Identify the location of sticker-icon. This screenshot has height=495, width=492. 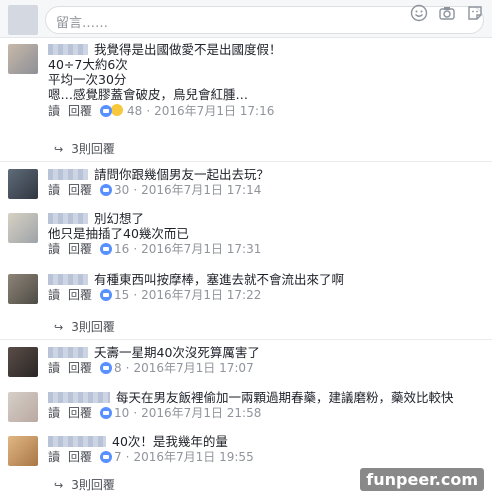
(475, 13).